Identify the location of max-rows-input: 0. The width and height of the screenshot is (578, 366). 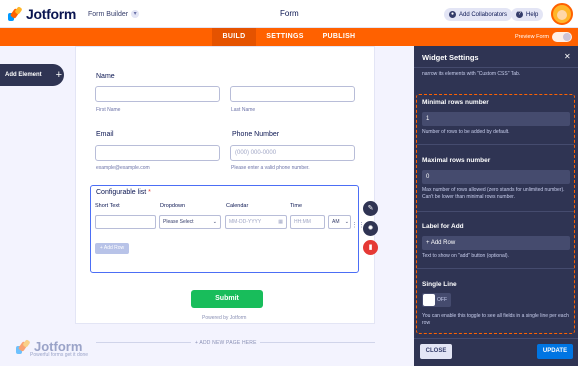
(496, 177).